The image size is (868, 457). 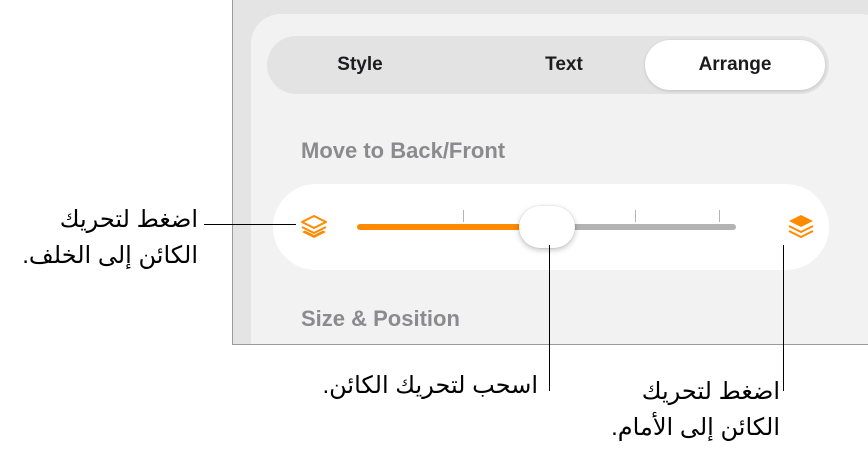 I want to click on callout-front-line1: اضغط لتحريك, so click(x=710, y=391).